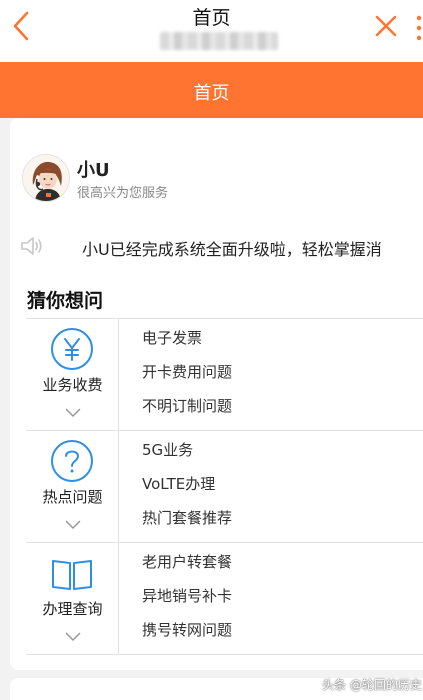 This screenshot has width=423, height=700. Describe the element at coordinates (72, 486) in the screenshot. I see `category-hot-topics: 热点问题` at that location.